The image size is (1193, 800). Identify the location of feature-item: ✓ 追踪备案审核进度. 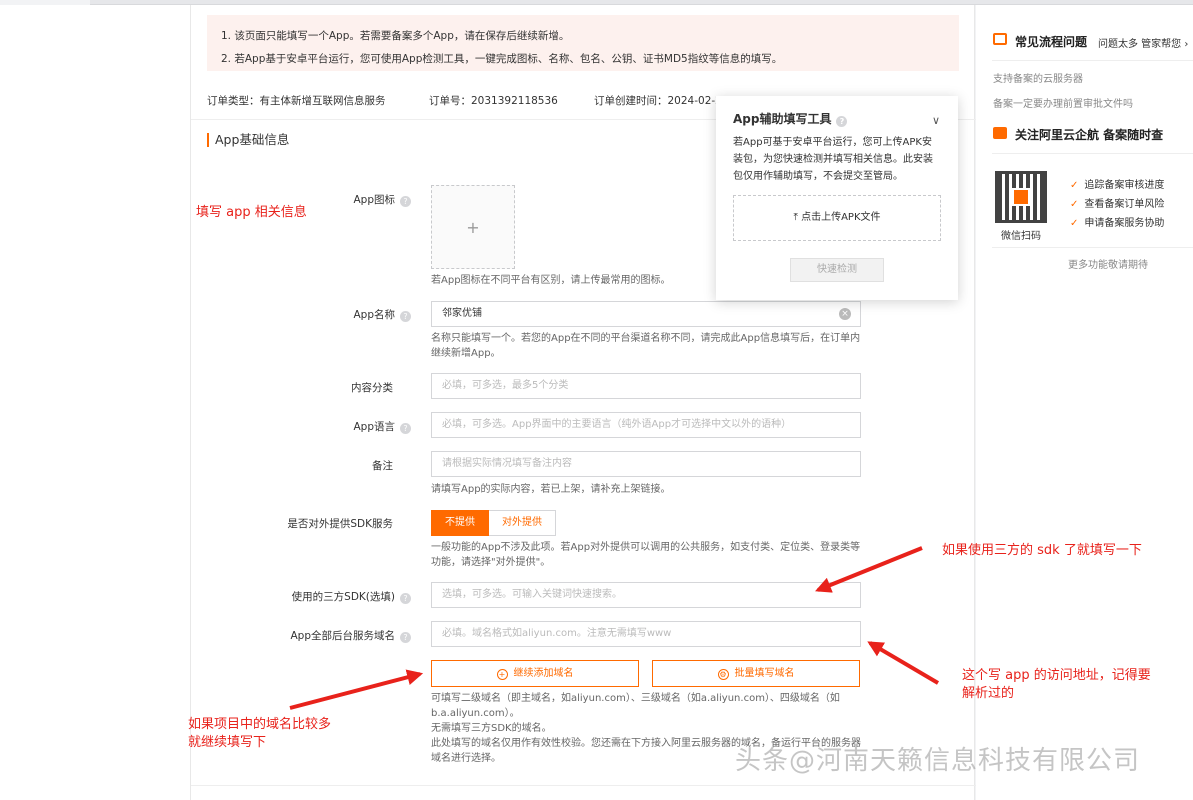
(1117, 185).